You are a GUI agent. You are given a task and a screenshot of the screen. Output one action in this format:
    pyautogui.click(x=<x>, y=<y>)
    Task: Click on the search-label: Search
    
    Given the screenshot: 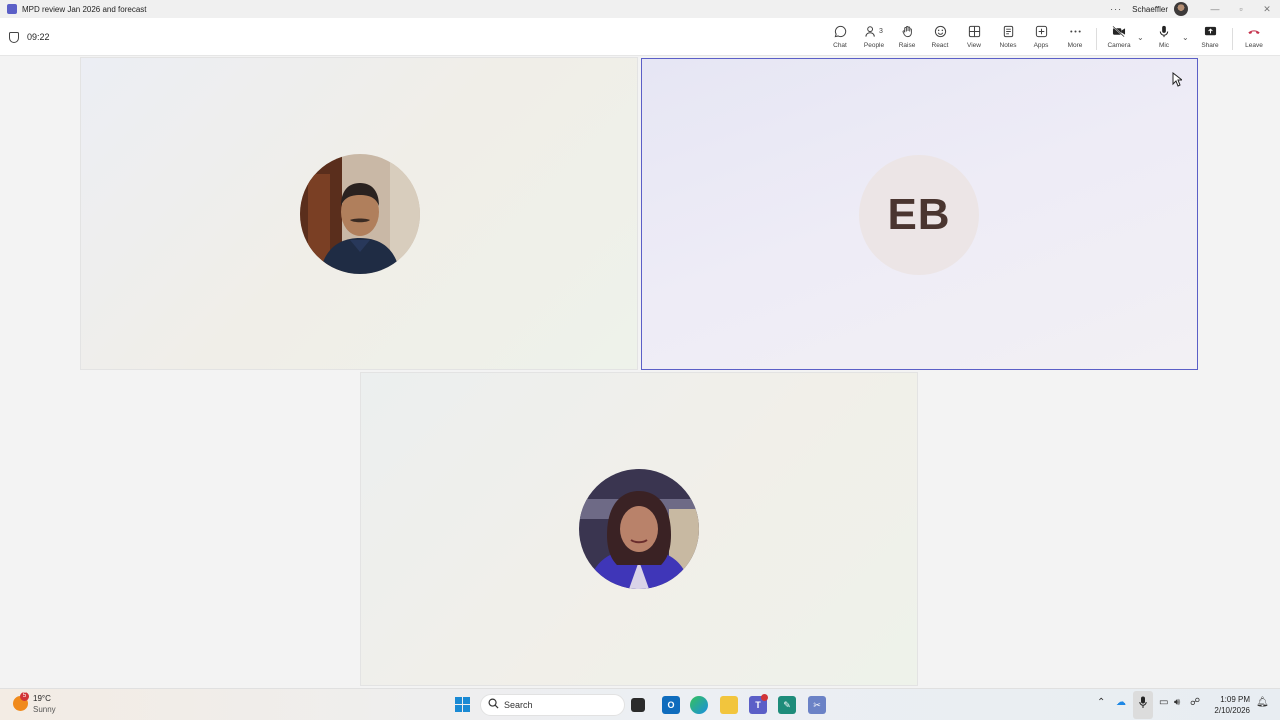 What is the action you would take?
    pyautogui.click(x=518, y=705)
    